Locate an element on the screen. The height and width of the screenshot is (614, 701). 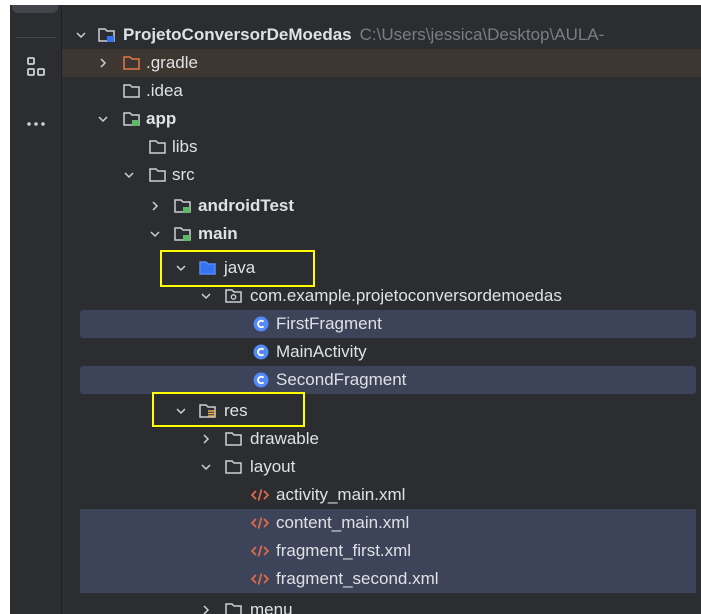
tree-row-java: java is located at coordinates (381, 268).